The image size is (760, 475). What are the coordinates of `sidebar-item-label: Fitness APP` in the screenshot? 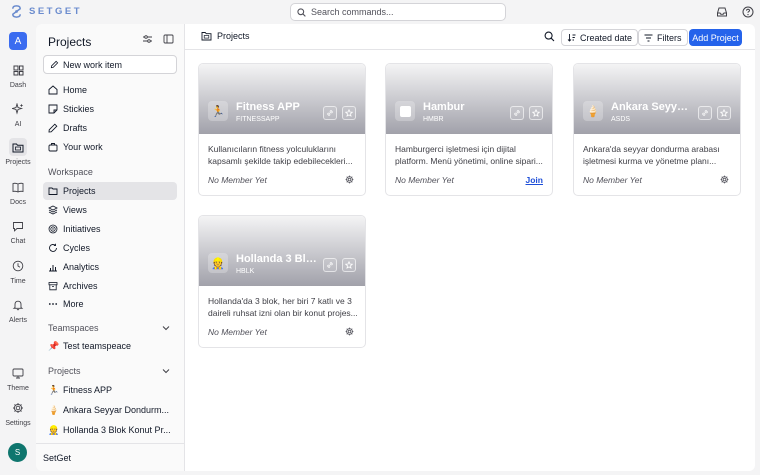 It's located at (88, 390).